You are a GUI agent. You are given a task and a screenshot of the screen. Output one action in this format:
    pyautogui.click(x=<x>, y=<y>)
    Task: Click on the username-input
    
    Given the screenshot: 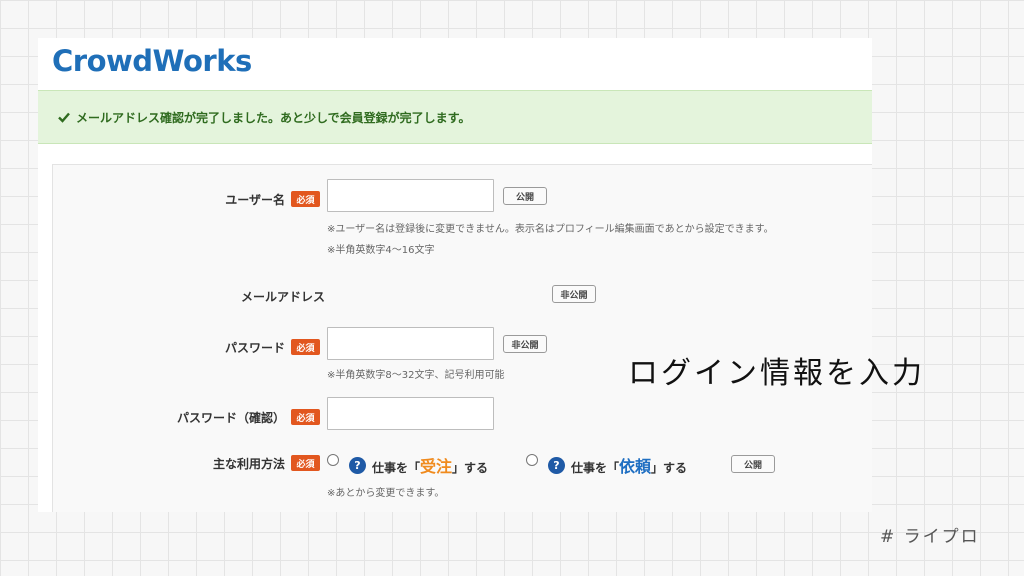 What is the action you would take?
    pyautogui.click(x=410, y=195)
    